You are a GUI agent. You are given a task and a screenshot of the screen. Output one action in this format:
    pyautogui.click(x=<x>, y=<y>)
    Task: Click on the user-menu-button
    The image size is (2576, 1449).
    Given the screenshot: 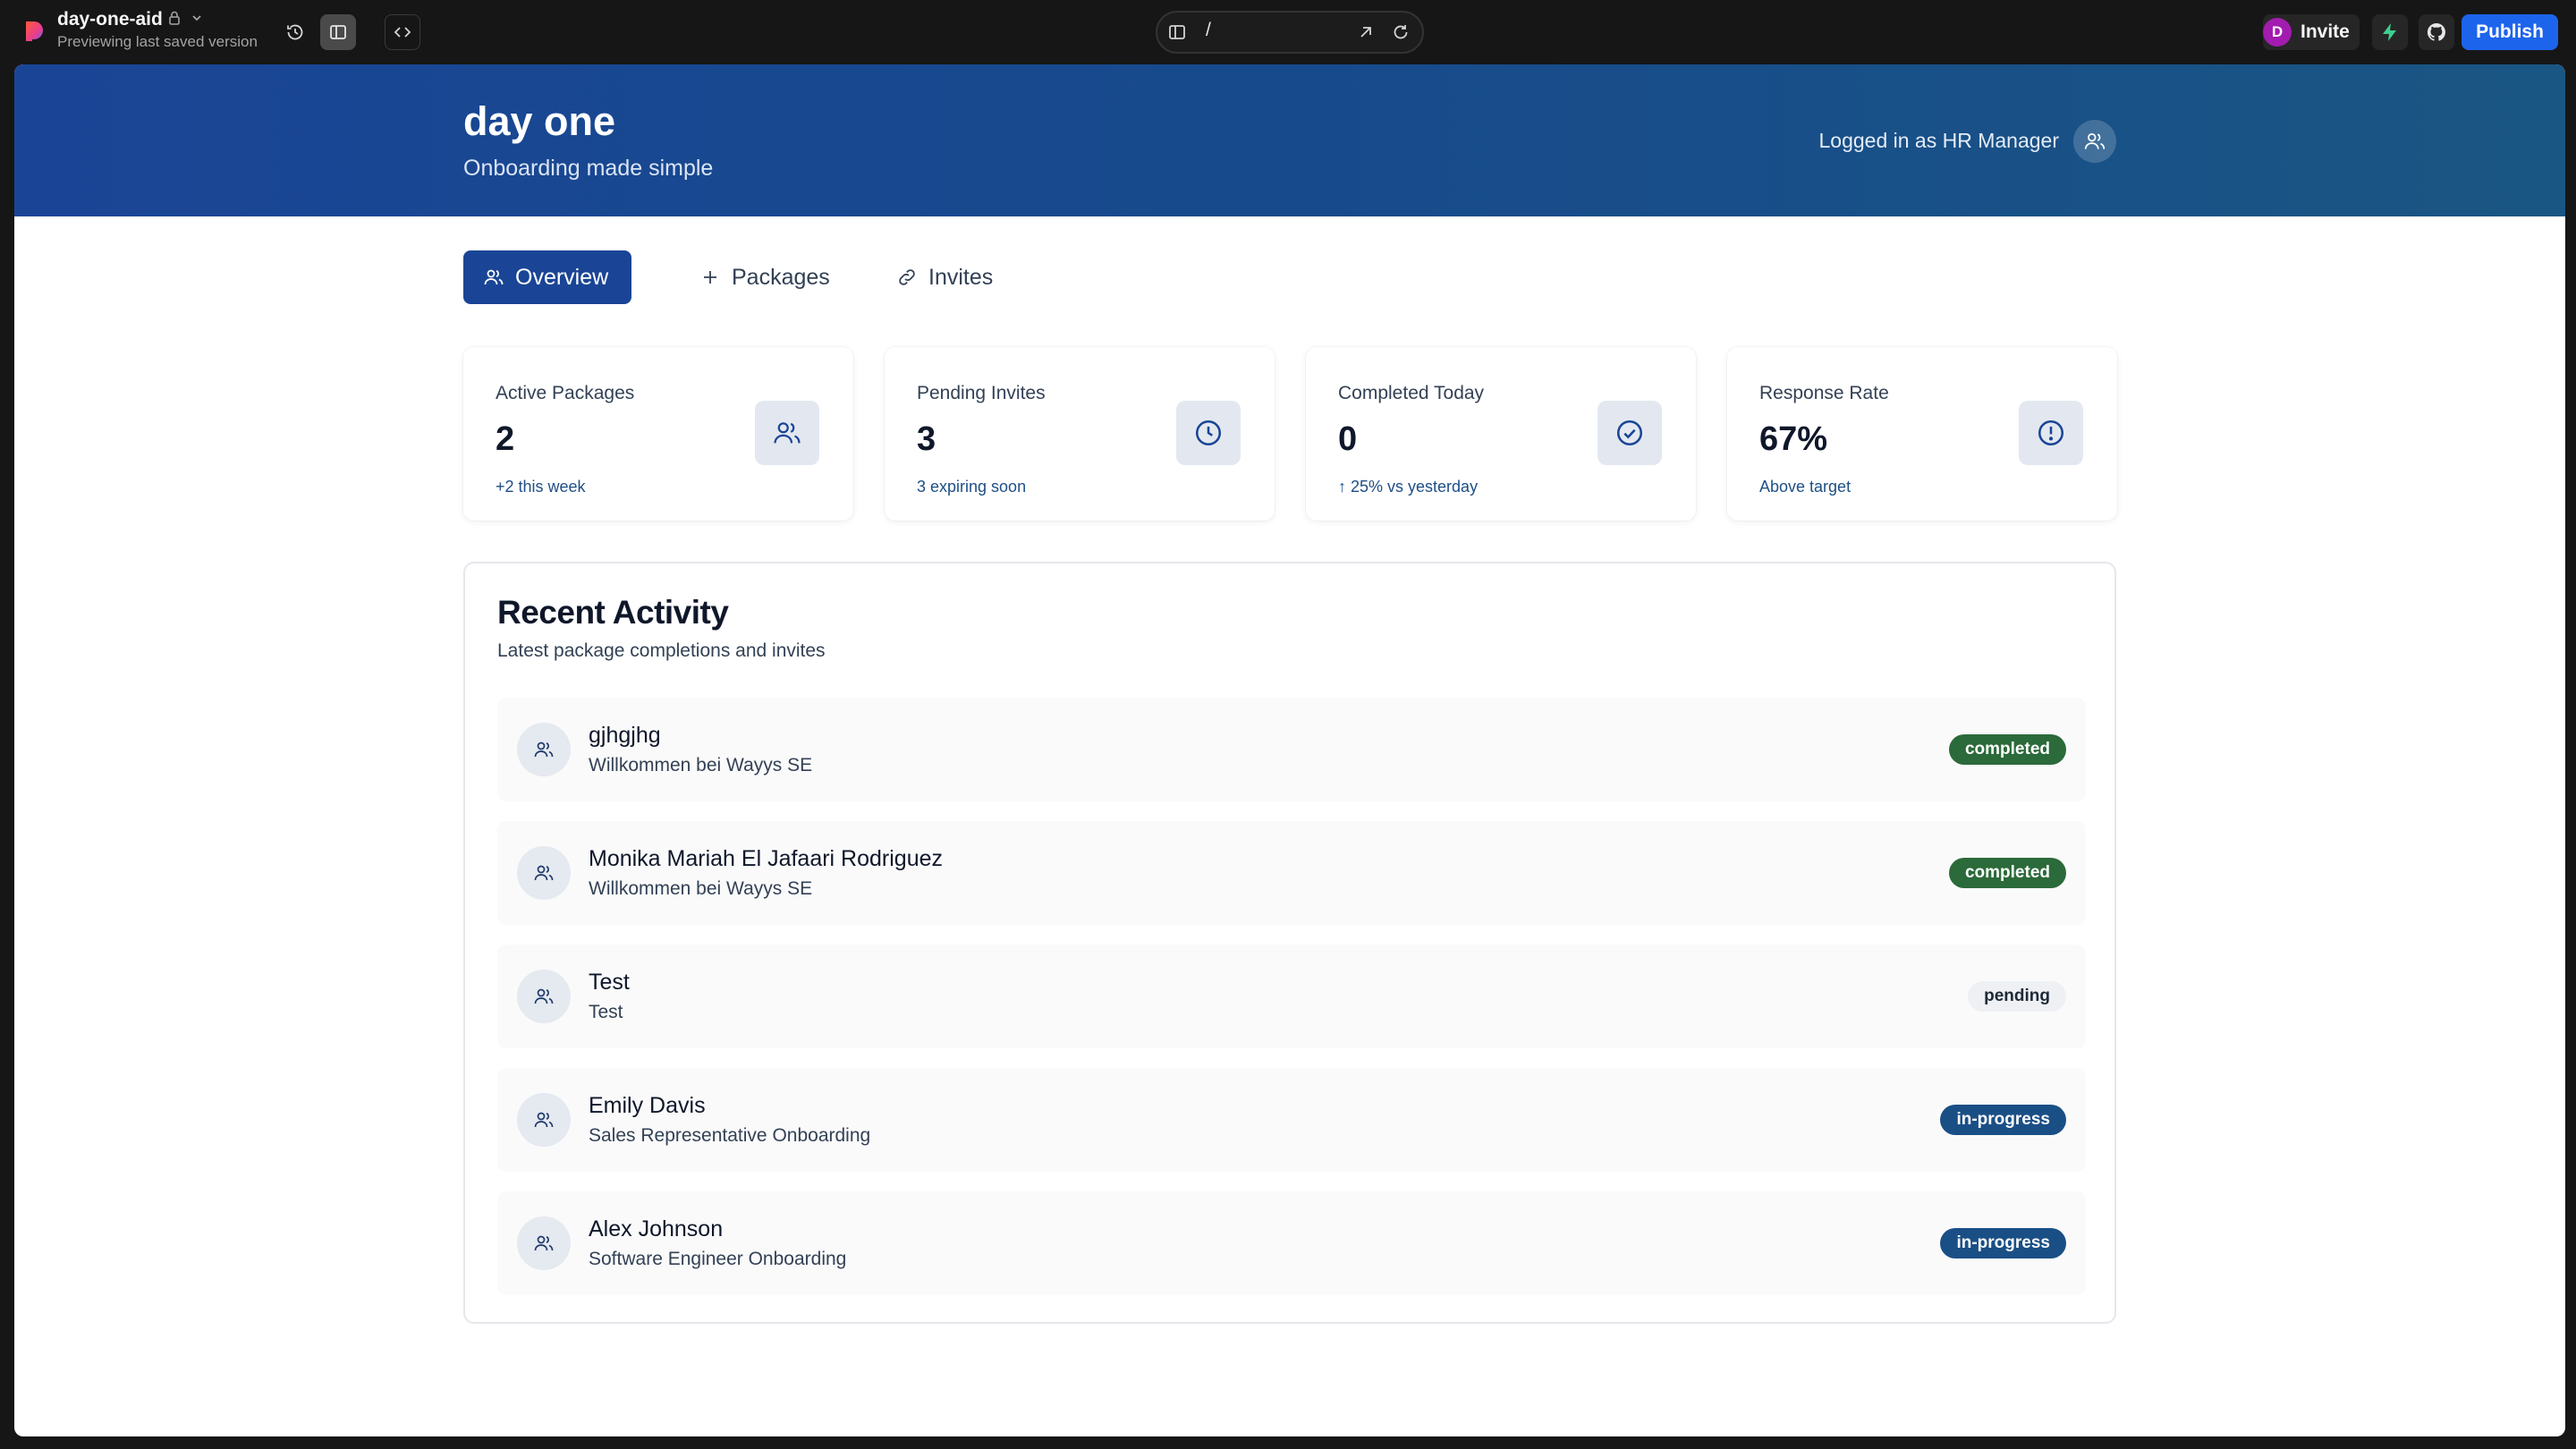 What is the action you would take?
    pyautogui.click(x=2094, y=141)
    